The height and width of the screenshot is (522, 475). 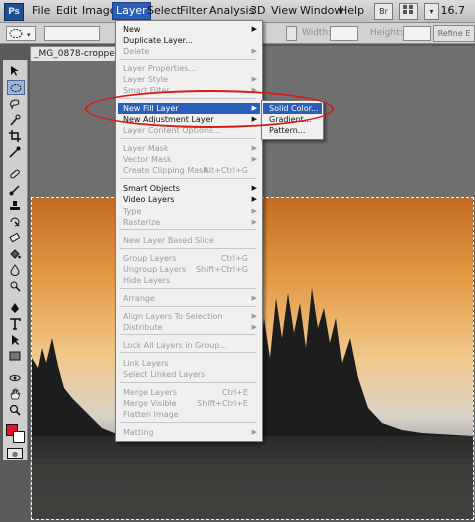 I want to click on menu-item-shortcut: Shift+Ctrl+E, so click(x=222, y=403).